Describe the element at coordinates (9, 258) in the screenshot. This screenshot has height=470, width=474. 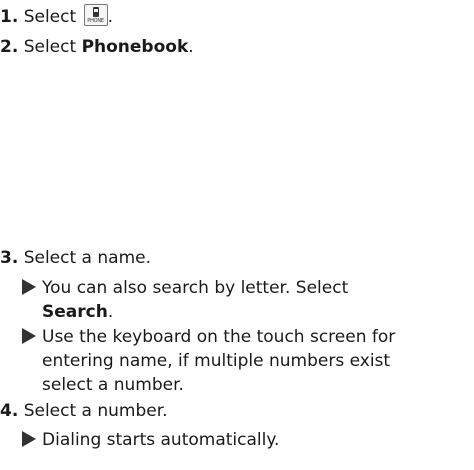
I see `step-number: 3.` at that location.